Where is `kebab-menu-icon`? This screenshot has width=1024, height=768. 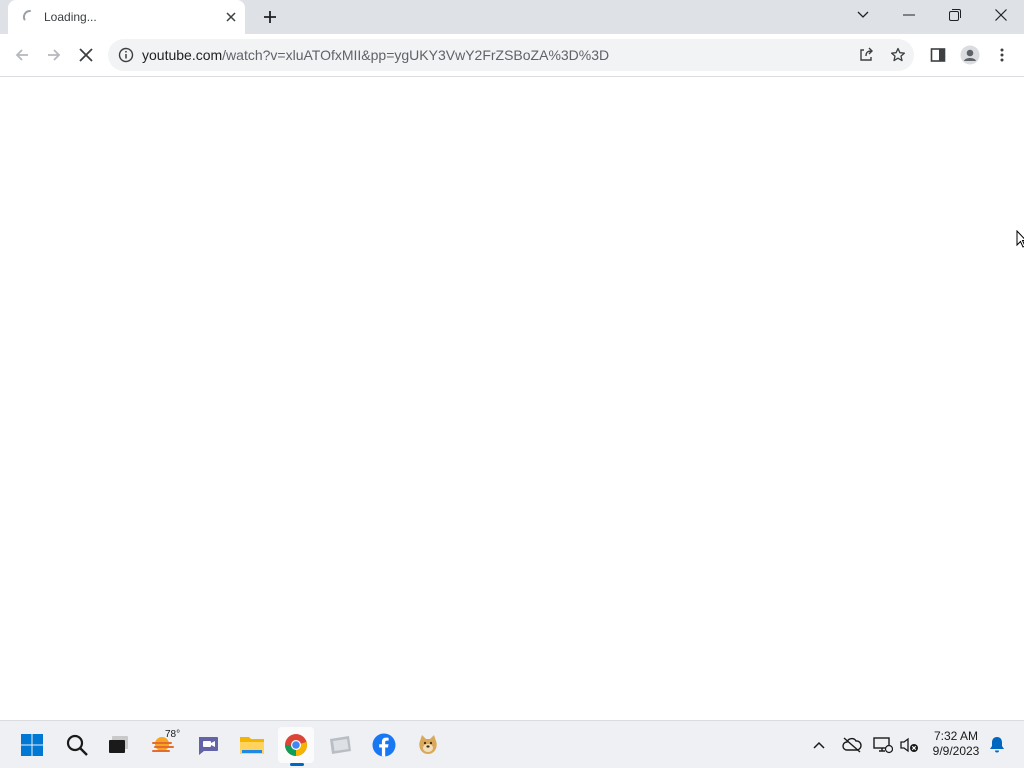
kebab-menu-icon is located at coordinates (1002, 55).